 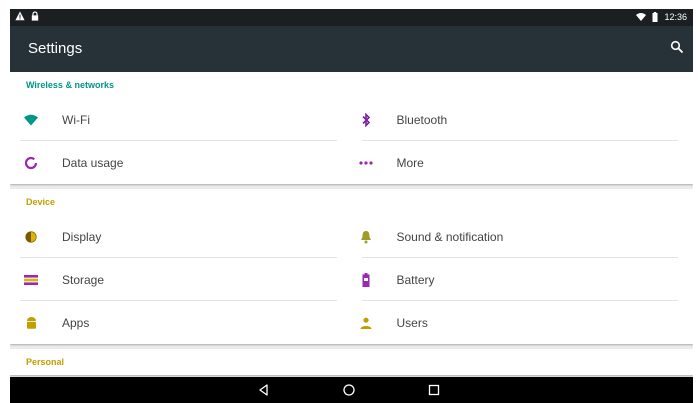 I want to click on settings-item-sound-notification: Sound & notification, so click(x=523, y=236).